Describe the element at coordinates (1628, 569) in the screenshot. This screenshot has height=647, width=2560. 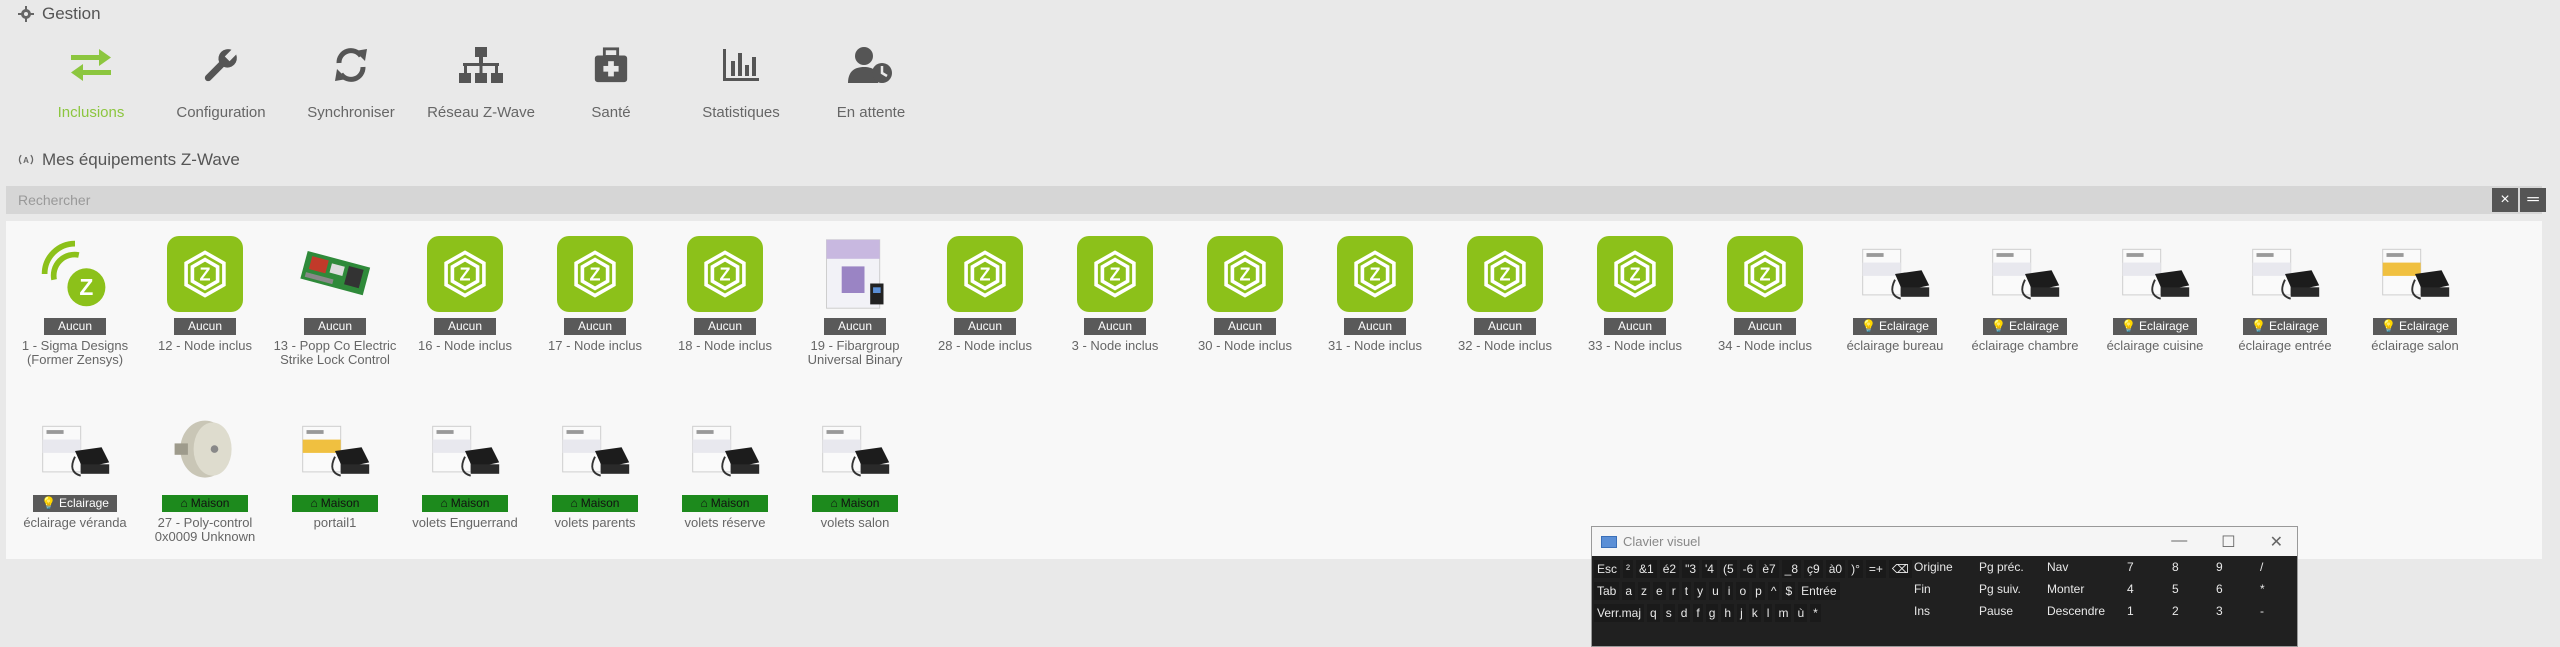
I see `keyboard-key: ²` at that location.